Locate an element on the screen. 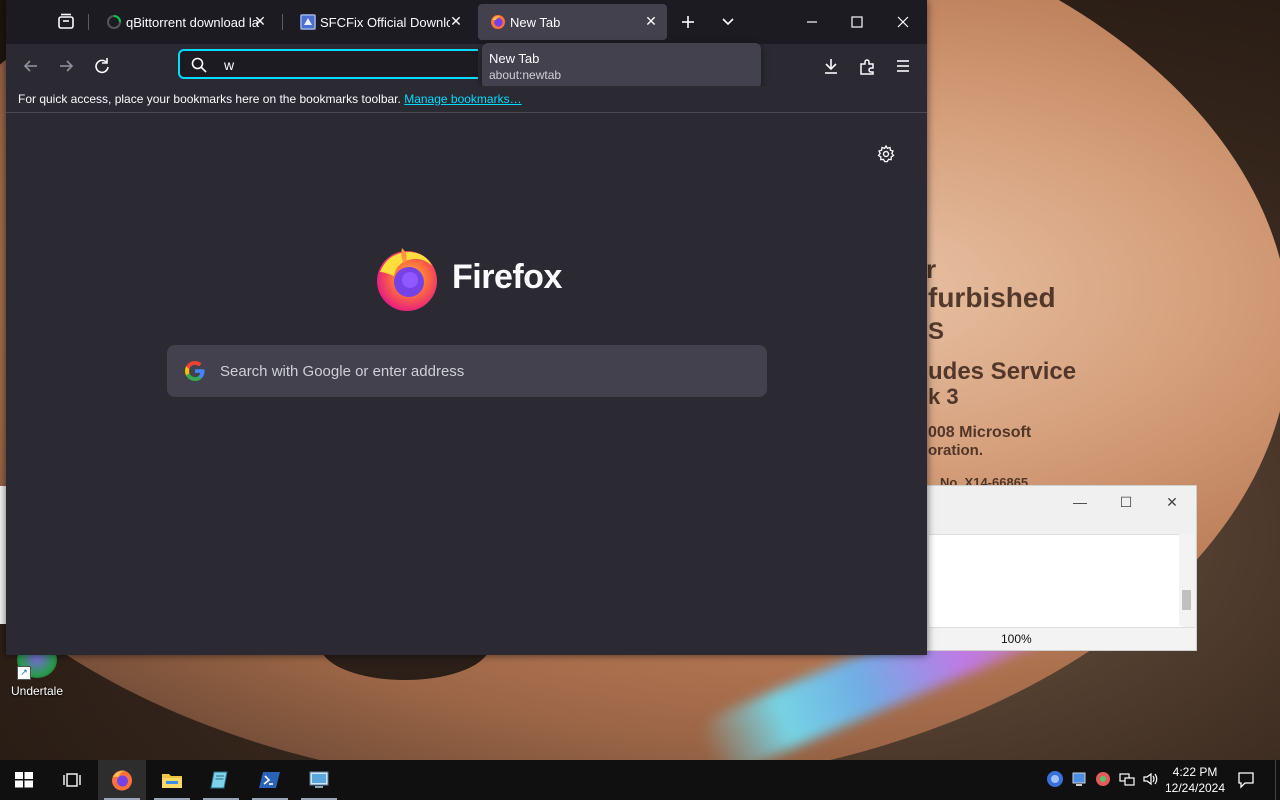 Image resolution: width=1280 pixels, height=800 pixels. forward-button is located at coordinates (66, 66).